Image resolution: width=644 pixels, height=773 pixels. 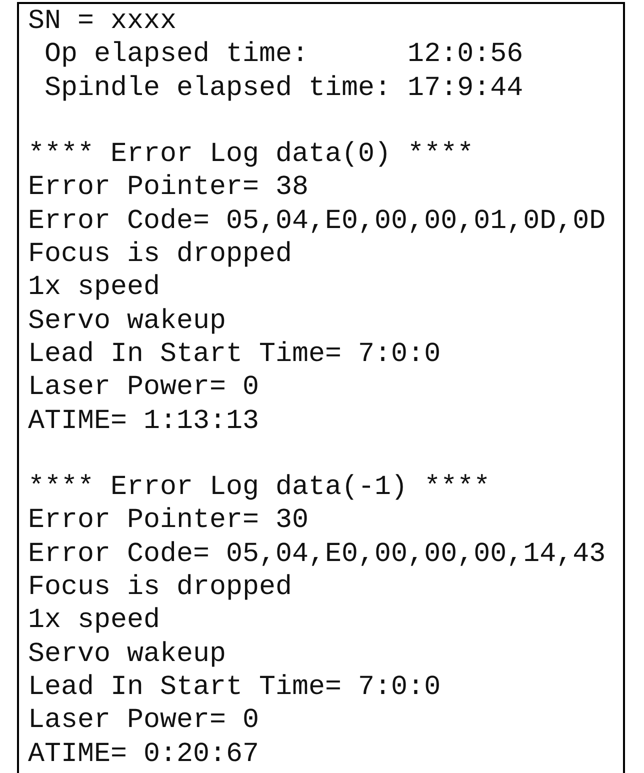 I want to click on log-heading: **** Error Log data(0) ****, so click(x=251, y=155).